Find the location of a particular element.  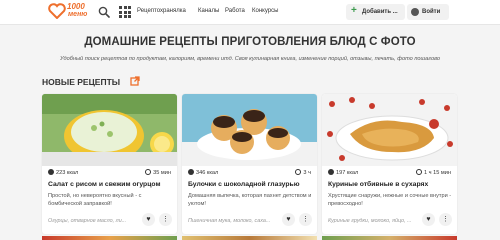

login-button-label: Войти is located at coordinates (431, 12).